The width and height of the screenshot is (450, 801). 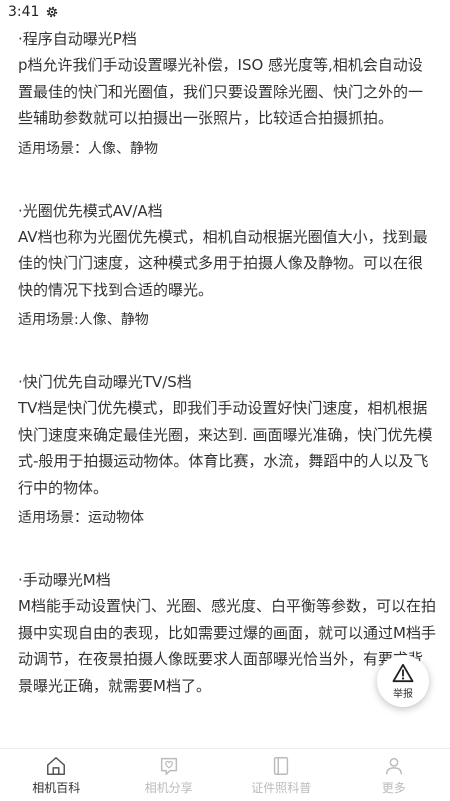 What do you see at coordinates (23, 12) in the screenshot?
I see `status-time: 3:41` at bounding box center [23, 12].